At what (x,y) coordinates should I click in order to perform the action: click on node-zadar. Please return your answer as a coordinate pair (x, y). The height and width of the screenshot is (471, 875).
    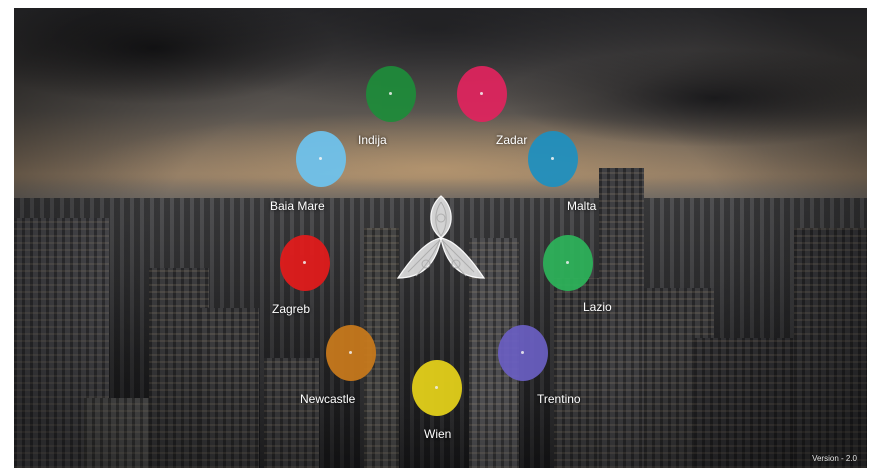
    Looking at the image, I should click on (482, 94).